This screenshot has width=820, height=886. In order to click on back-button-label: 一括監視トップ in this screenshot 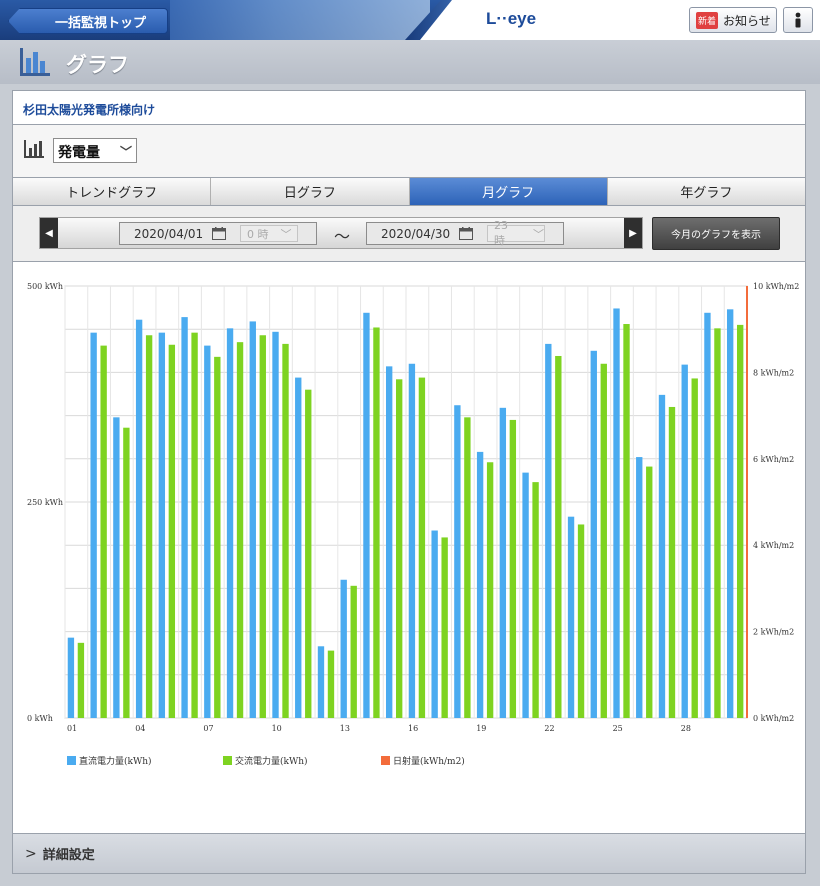, I will do `click(101, 23)`.